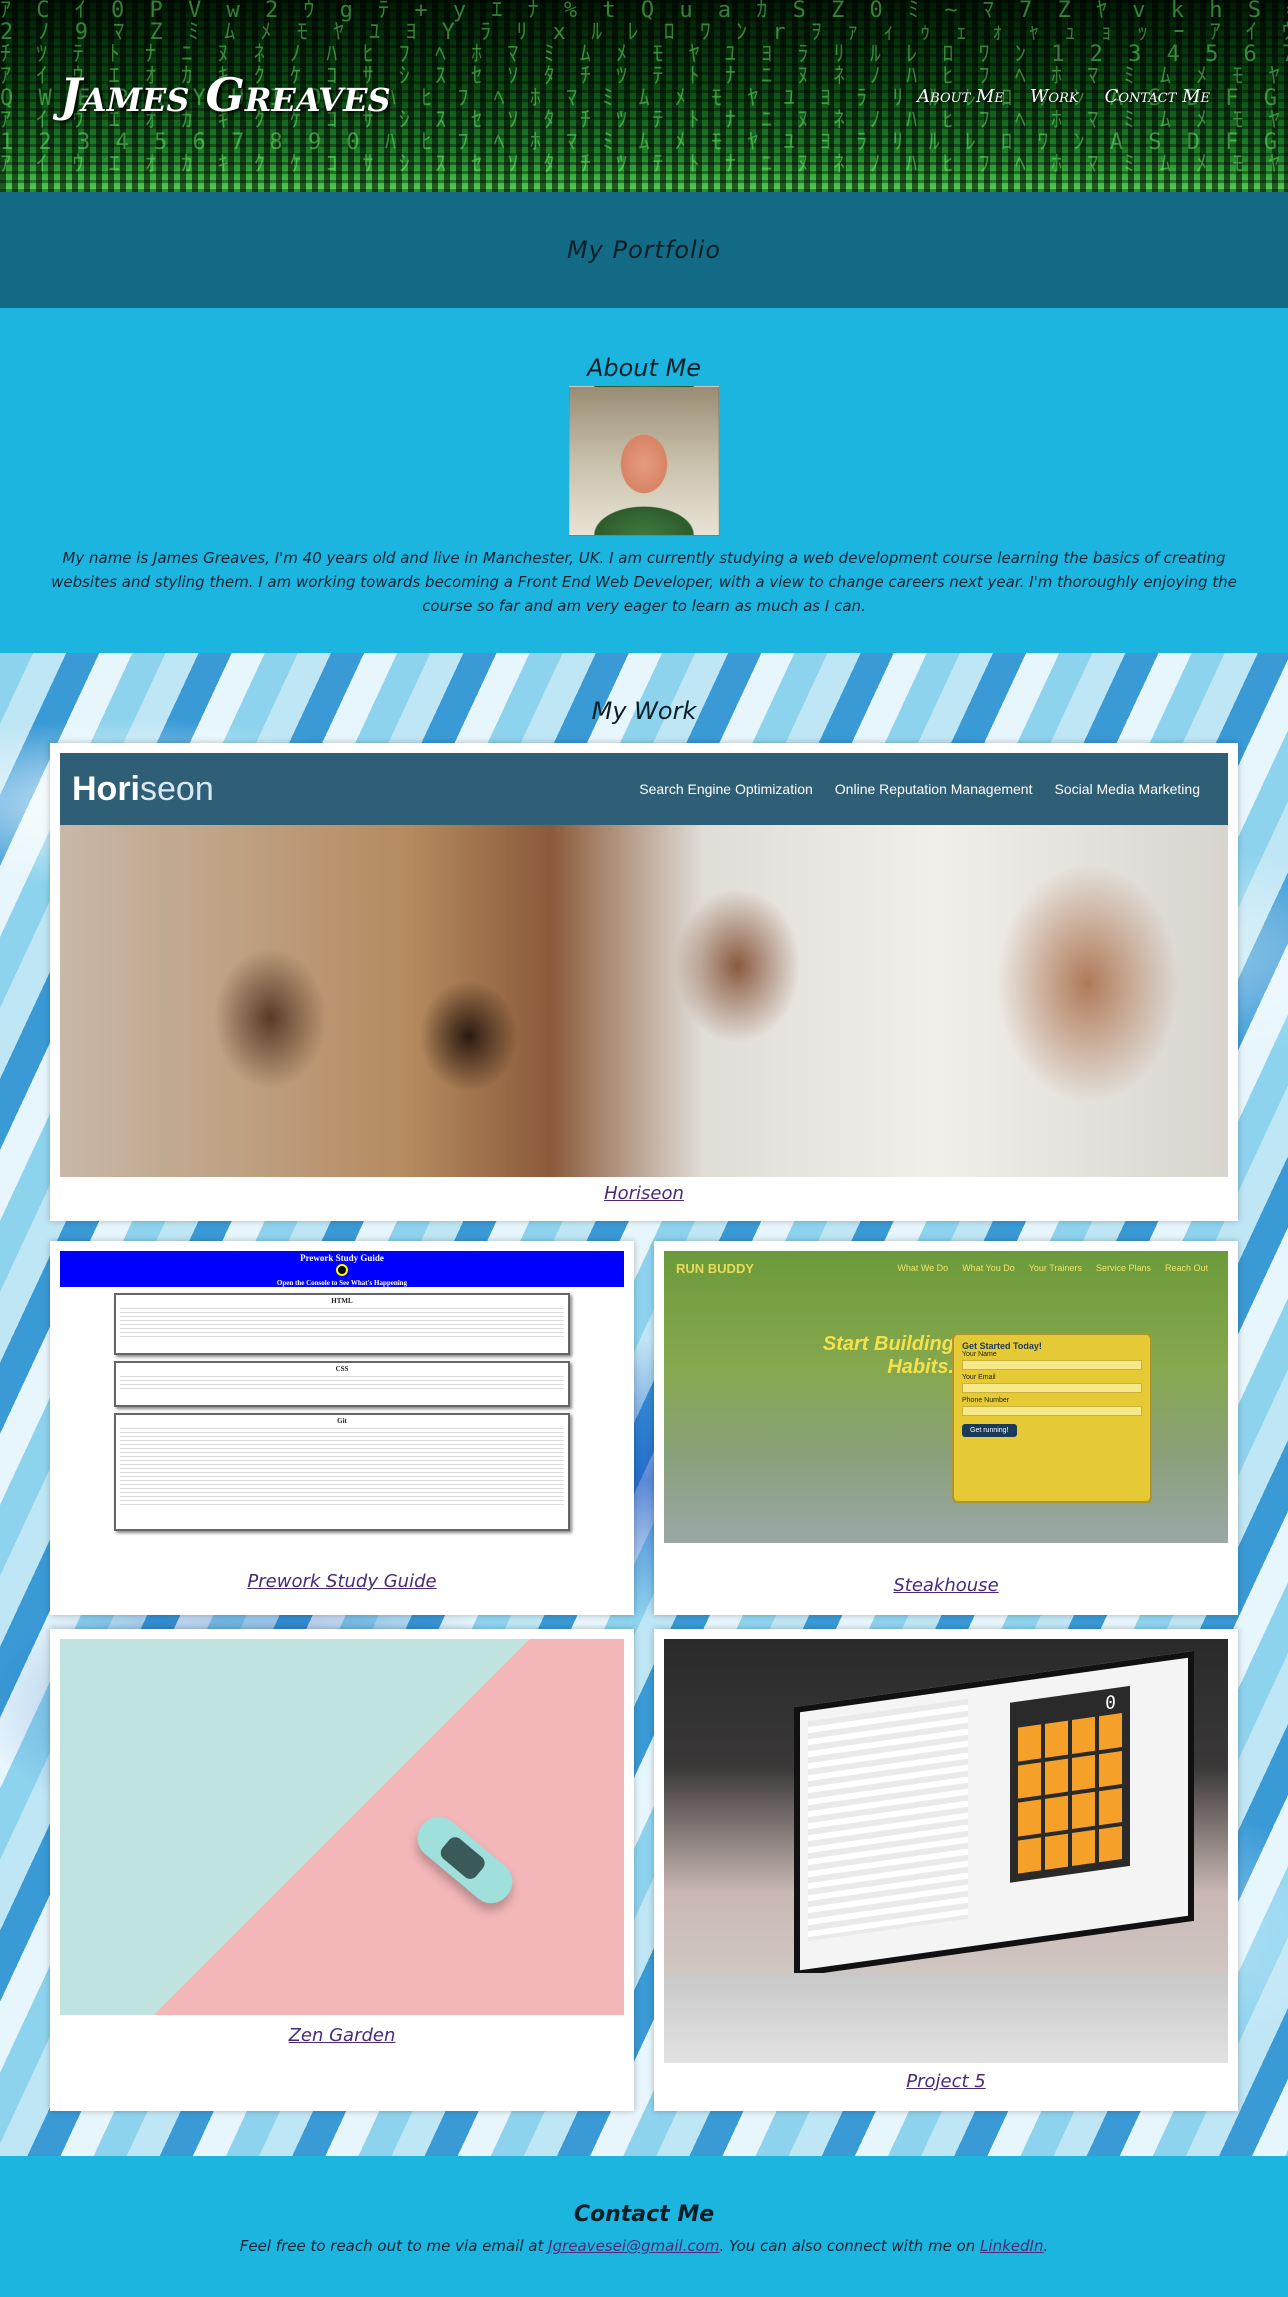 This screenshot has width=1288, height=2297. What do you see at coordinates (876, 1385) in the screenshot?
I see `runbuddy-lorem` at bounding box center [876, 1385].